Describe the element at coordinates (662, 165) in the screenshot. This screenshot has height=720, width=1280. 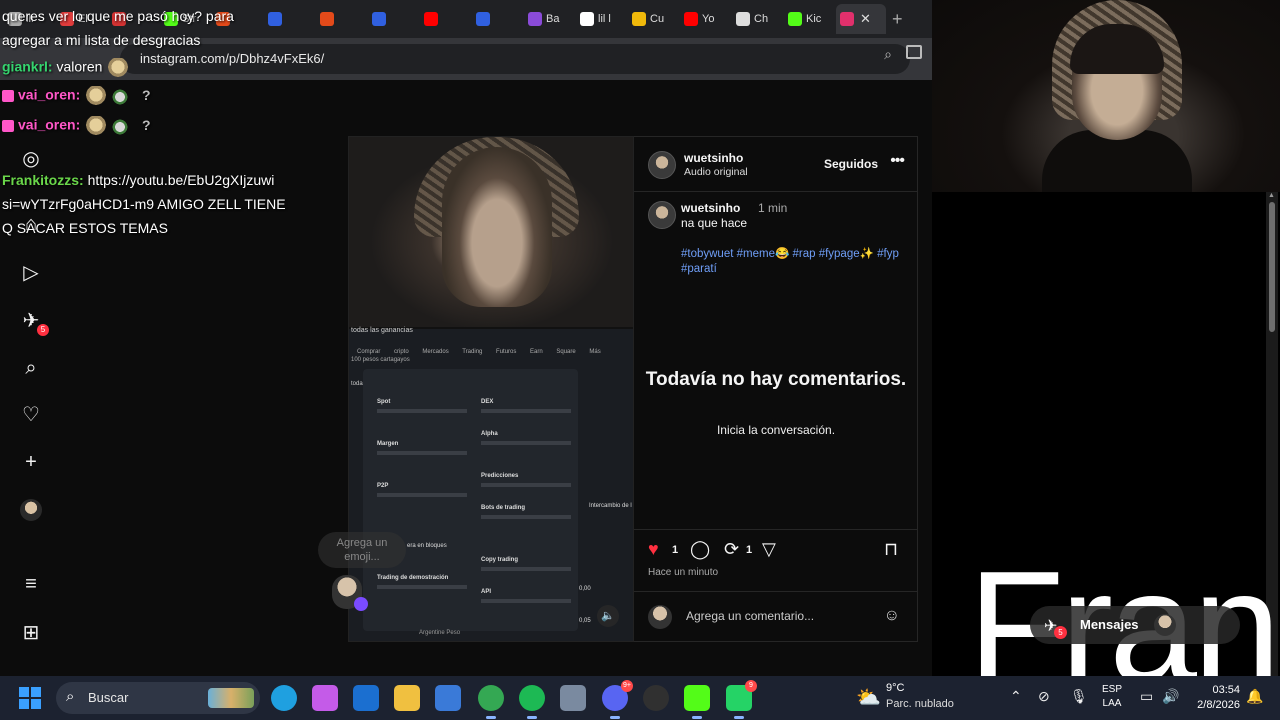
I see `author-avatar` at that location.